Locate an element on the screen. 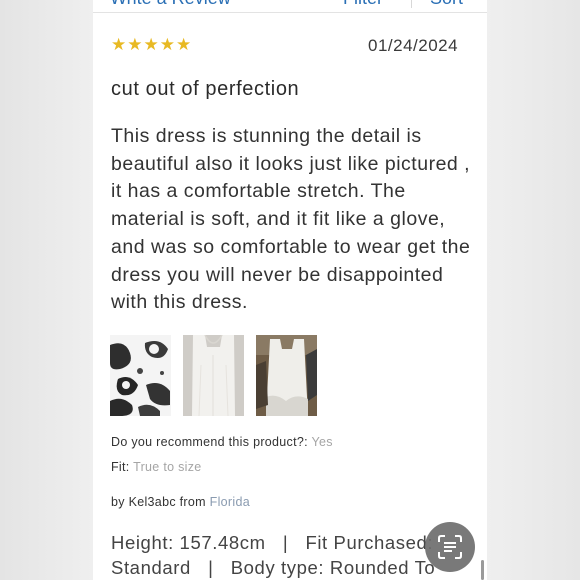 This screenshot has height=580, width=580. write-review-link: Write a Review is located at coordinates (170, 4).